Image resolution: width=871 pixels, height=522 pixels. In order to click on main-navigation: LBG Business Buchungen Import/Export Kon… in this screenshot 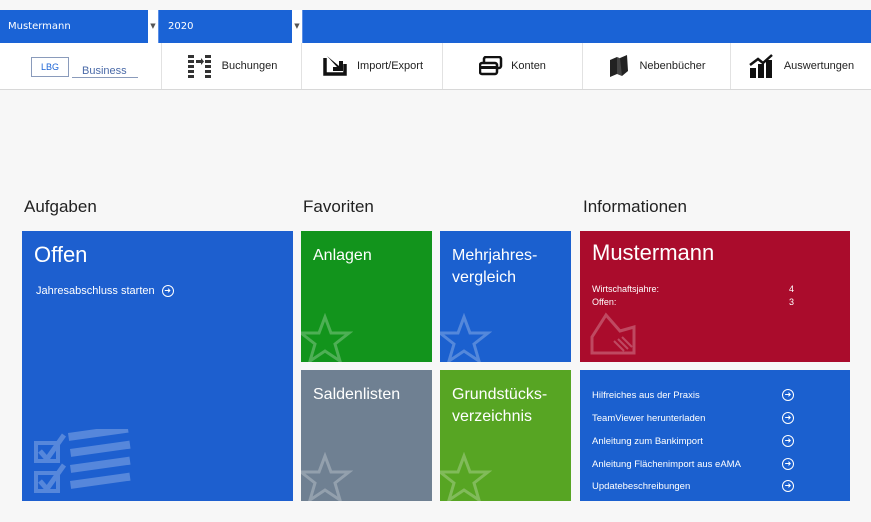, I will do `click(435, 66)`.